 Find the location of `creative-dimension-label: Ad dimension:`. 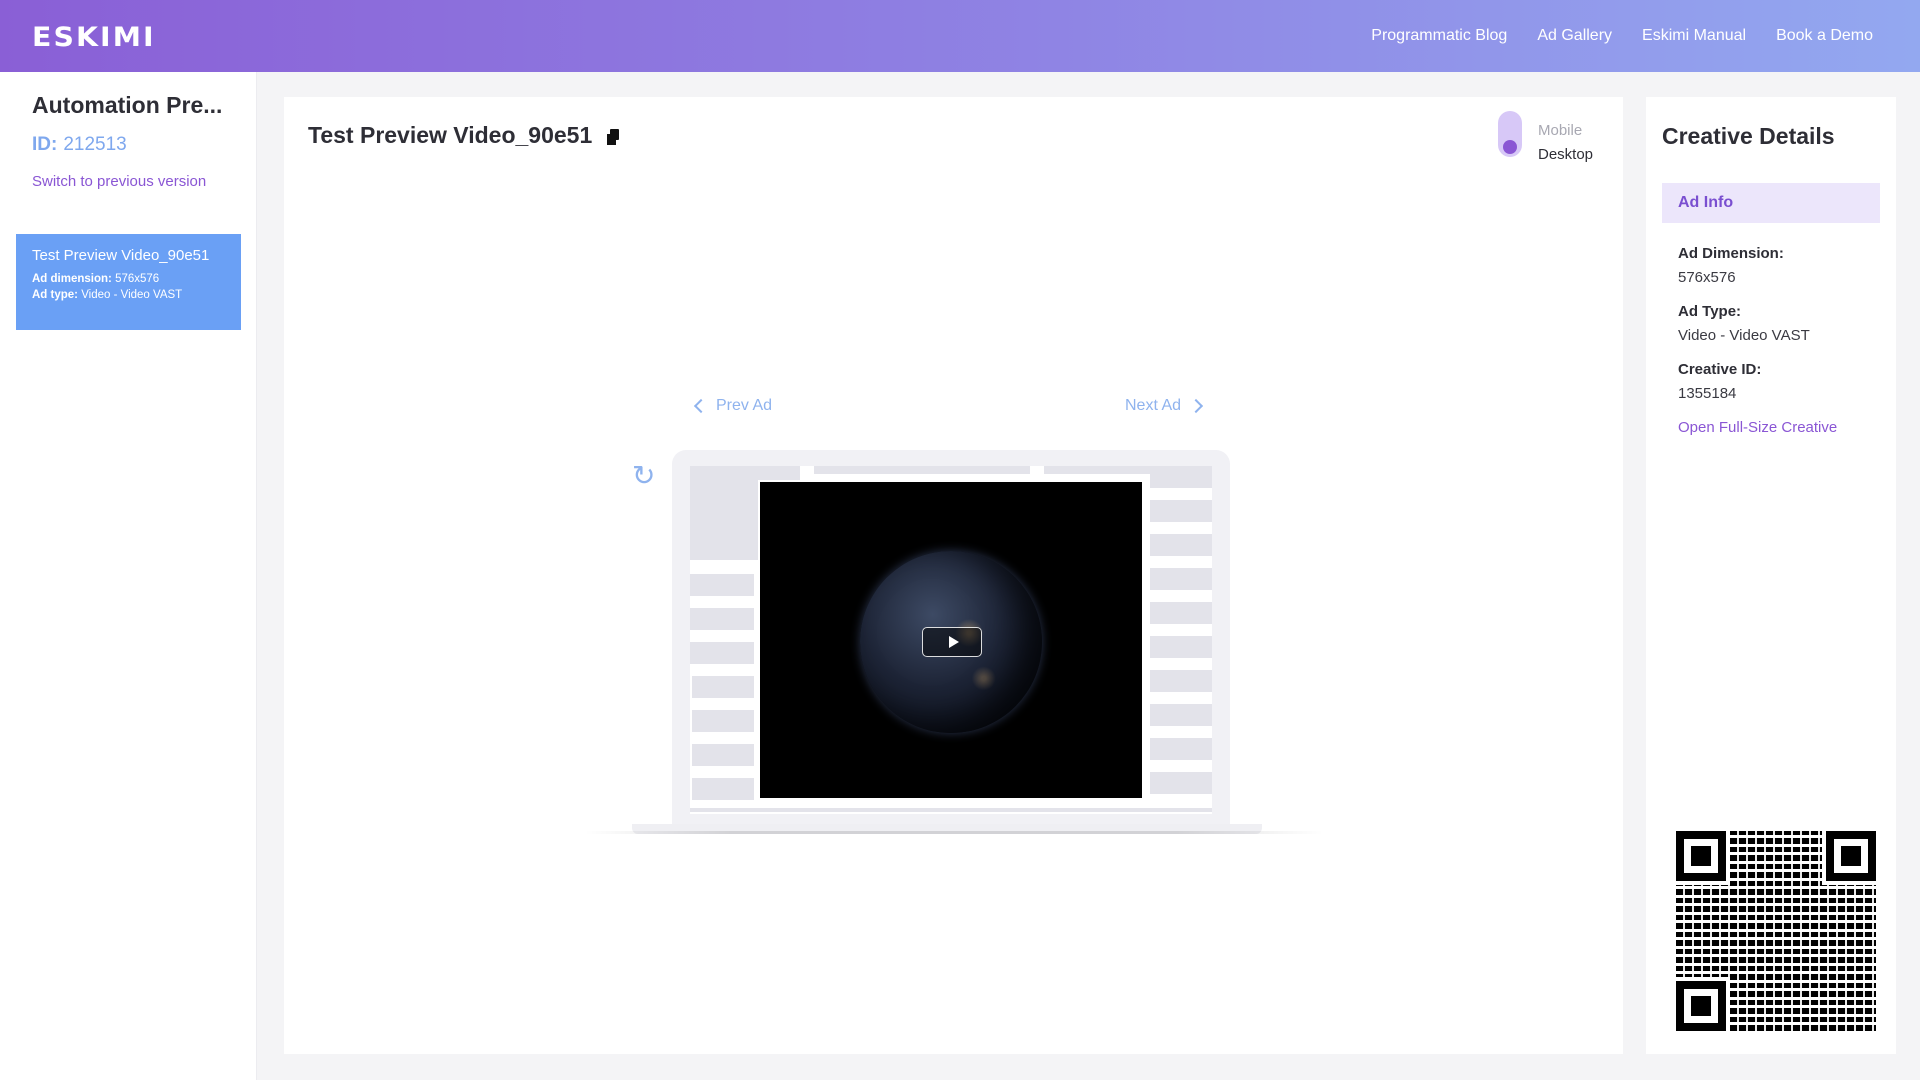

creative-dimension-label: Ad dimension: is located at coordinates (72, 279).